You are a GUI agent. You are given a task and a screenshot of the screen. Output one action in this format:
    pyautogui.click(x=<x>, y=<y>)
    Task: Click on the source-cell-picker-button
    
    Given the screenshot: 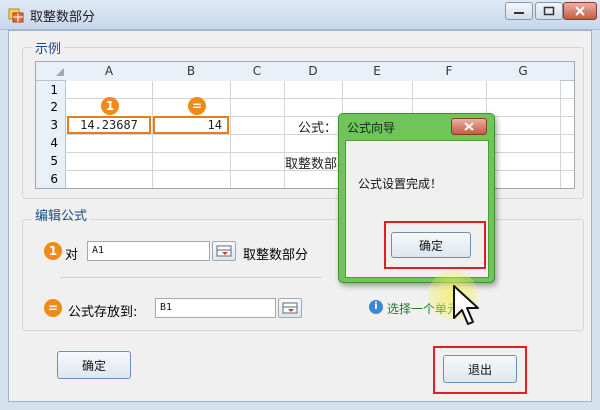 What is the action you would take?
    pyautogui.click(x=224, y=251)
    